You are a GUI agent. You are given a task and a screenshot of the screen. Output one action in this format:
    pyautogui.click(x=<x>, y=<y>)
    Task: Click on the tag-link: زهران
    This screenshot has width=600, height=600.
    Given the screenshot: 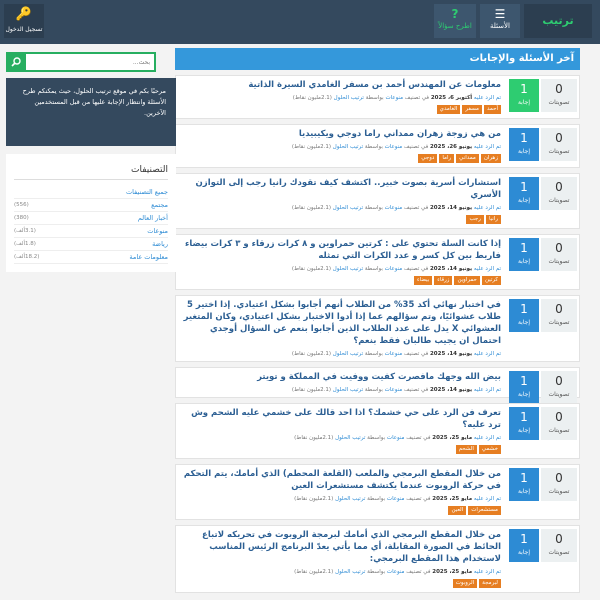 What is the action you would take?
    pyautogui.click(x=490, y=158)
    